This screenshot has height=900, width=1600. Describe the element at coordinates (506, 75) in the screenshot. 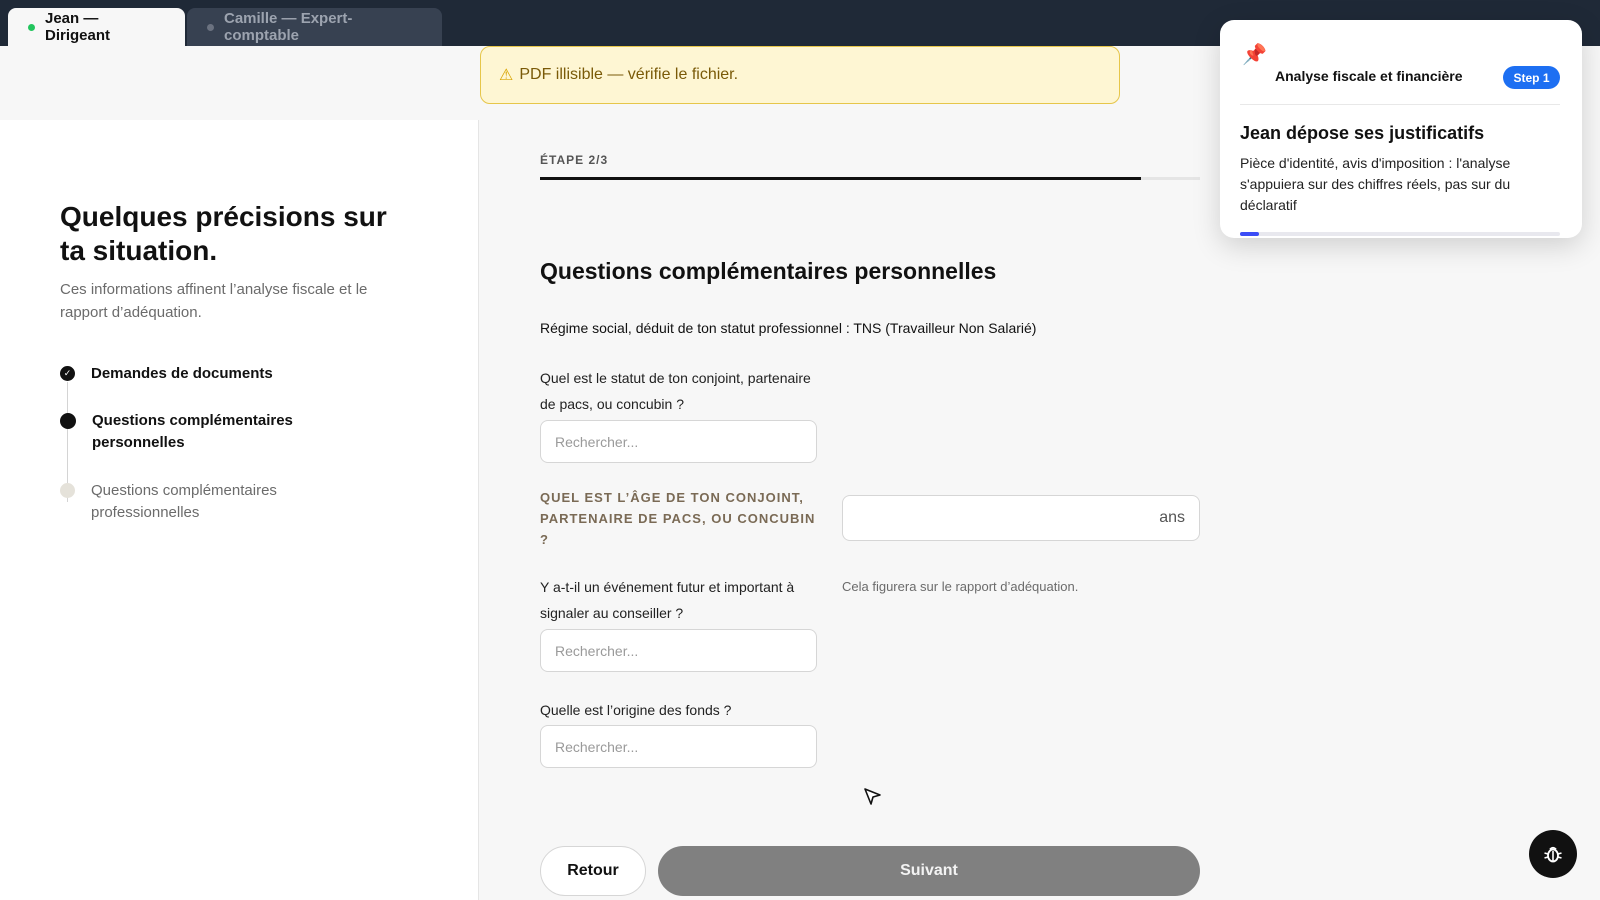

I see `warning-icon: ⚠` at that location.